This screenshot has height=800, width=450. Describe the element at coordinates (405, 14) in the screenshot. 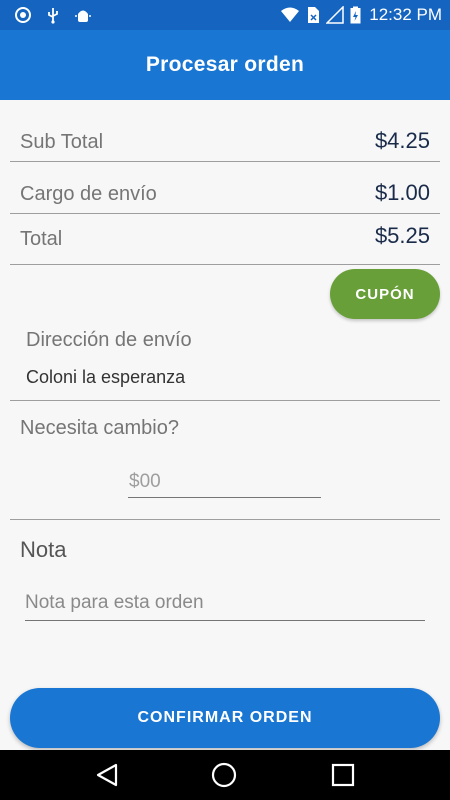

I see `status-time: 12:32 PM` at that location.